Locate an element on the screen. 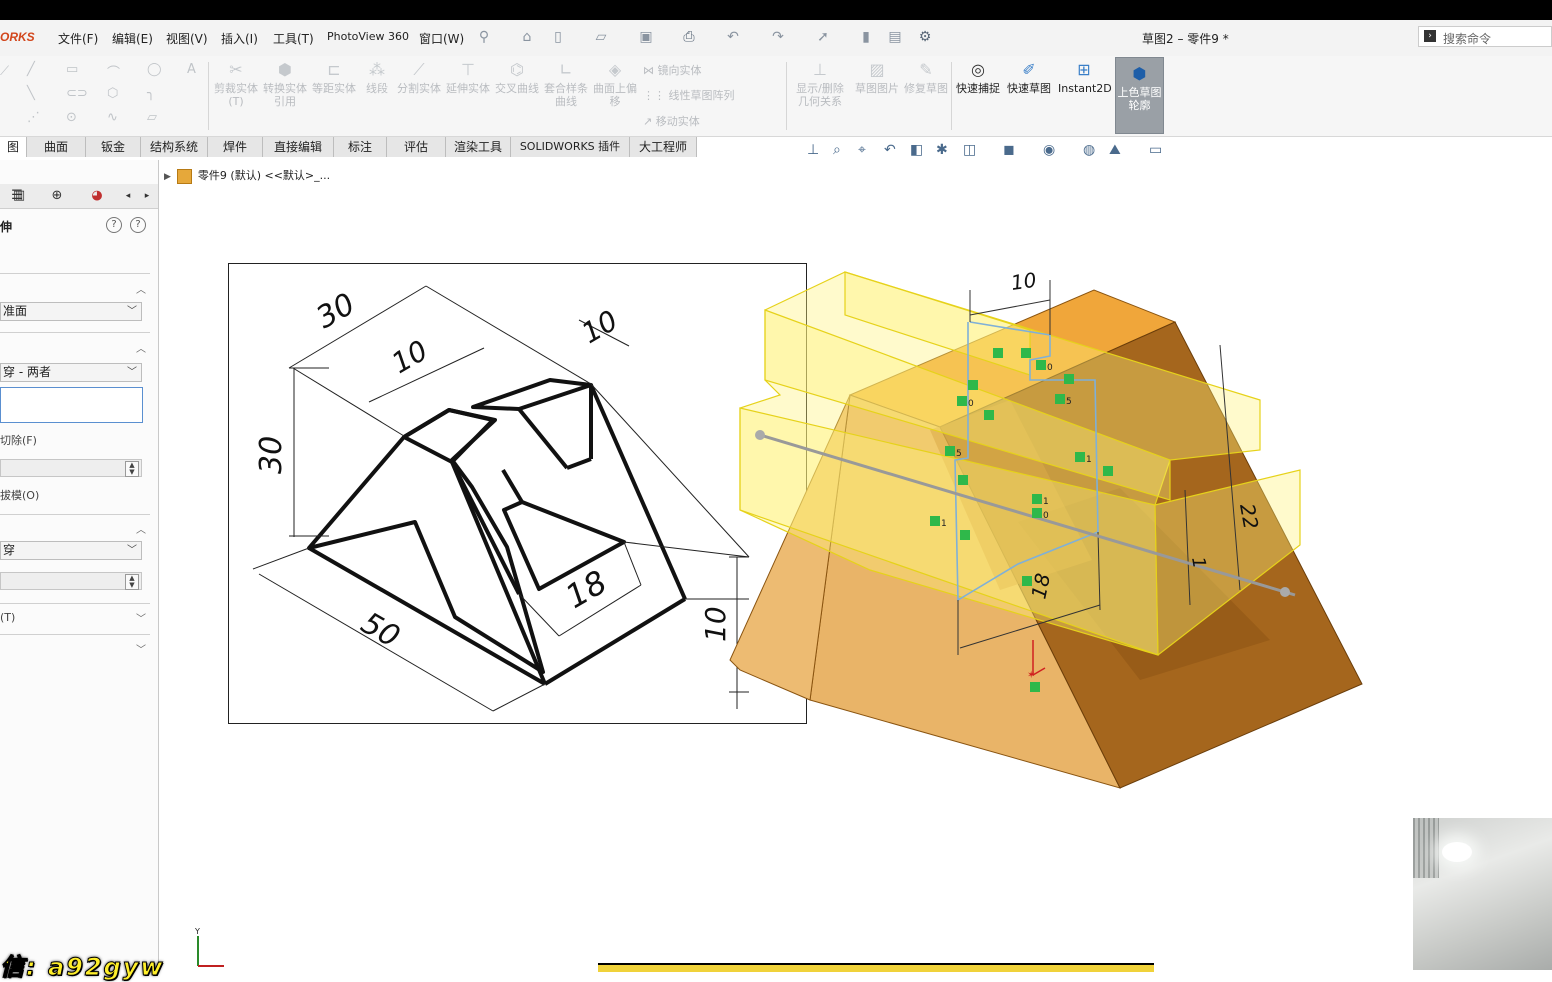 The width and height of the screenshot is (1552, 982). direction-end-handle is located at coordinates (1285, 592).